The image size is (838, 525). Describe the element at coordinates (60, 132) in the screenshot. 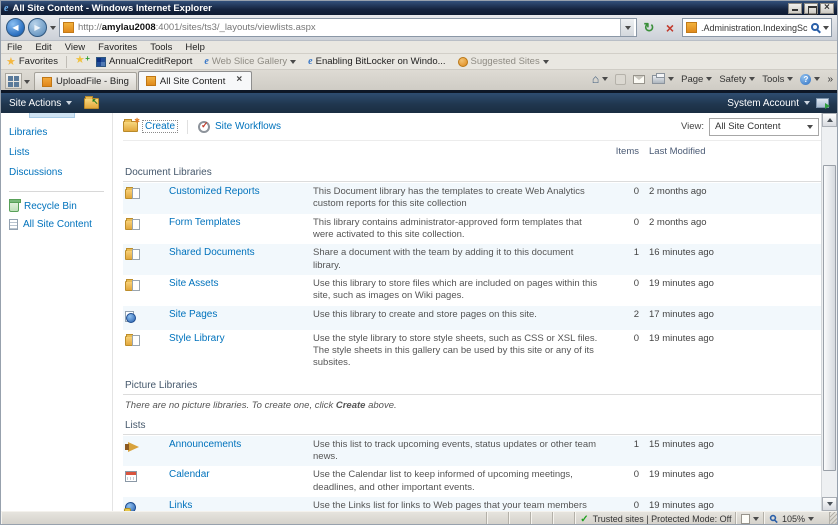

I see `sidebar-item-libraries: Libraries` at that location.